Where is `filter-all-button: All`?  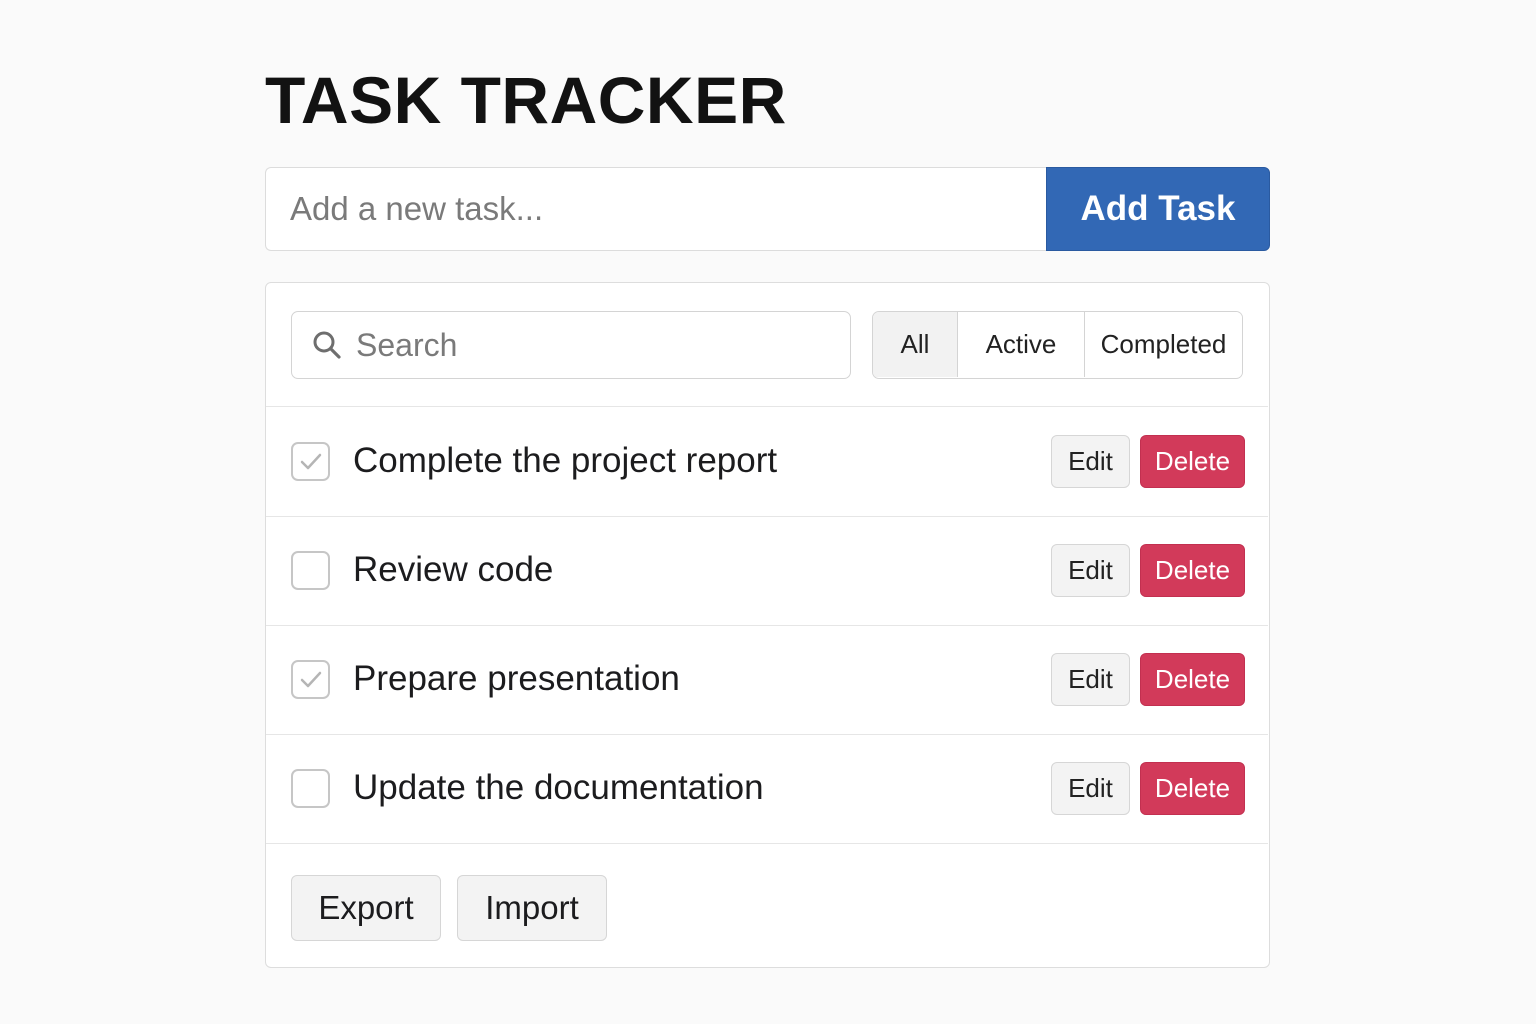
filter-all-button: All is located at coordinates (915, 344).